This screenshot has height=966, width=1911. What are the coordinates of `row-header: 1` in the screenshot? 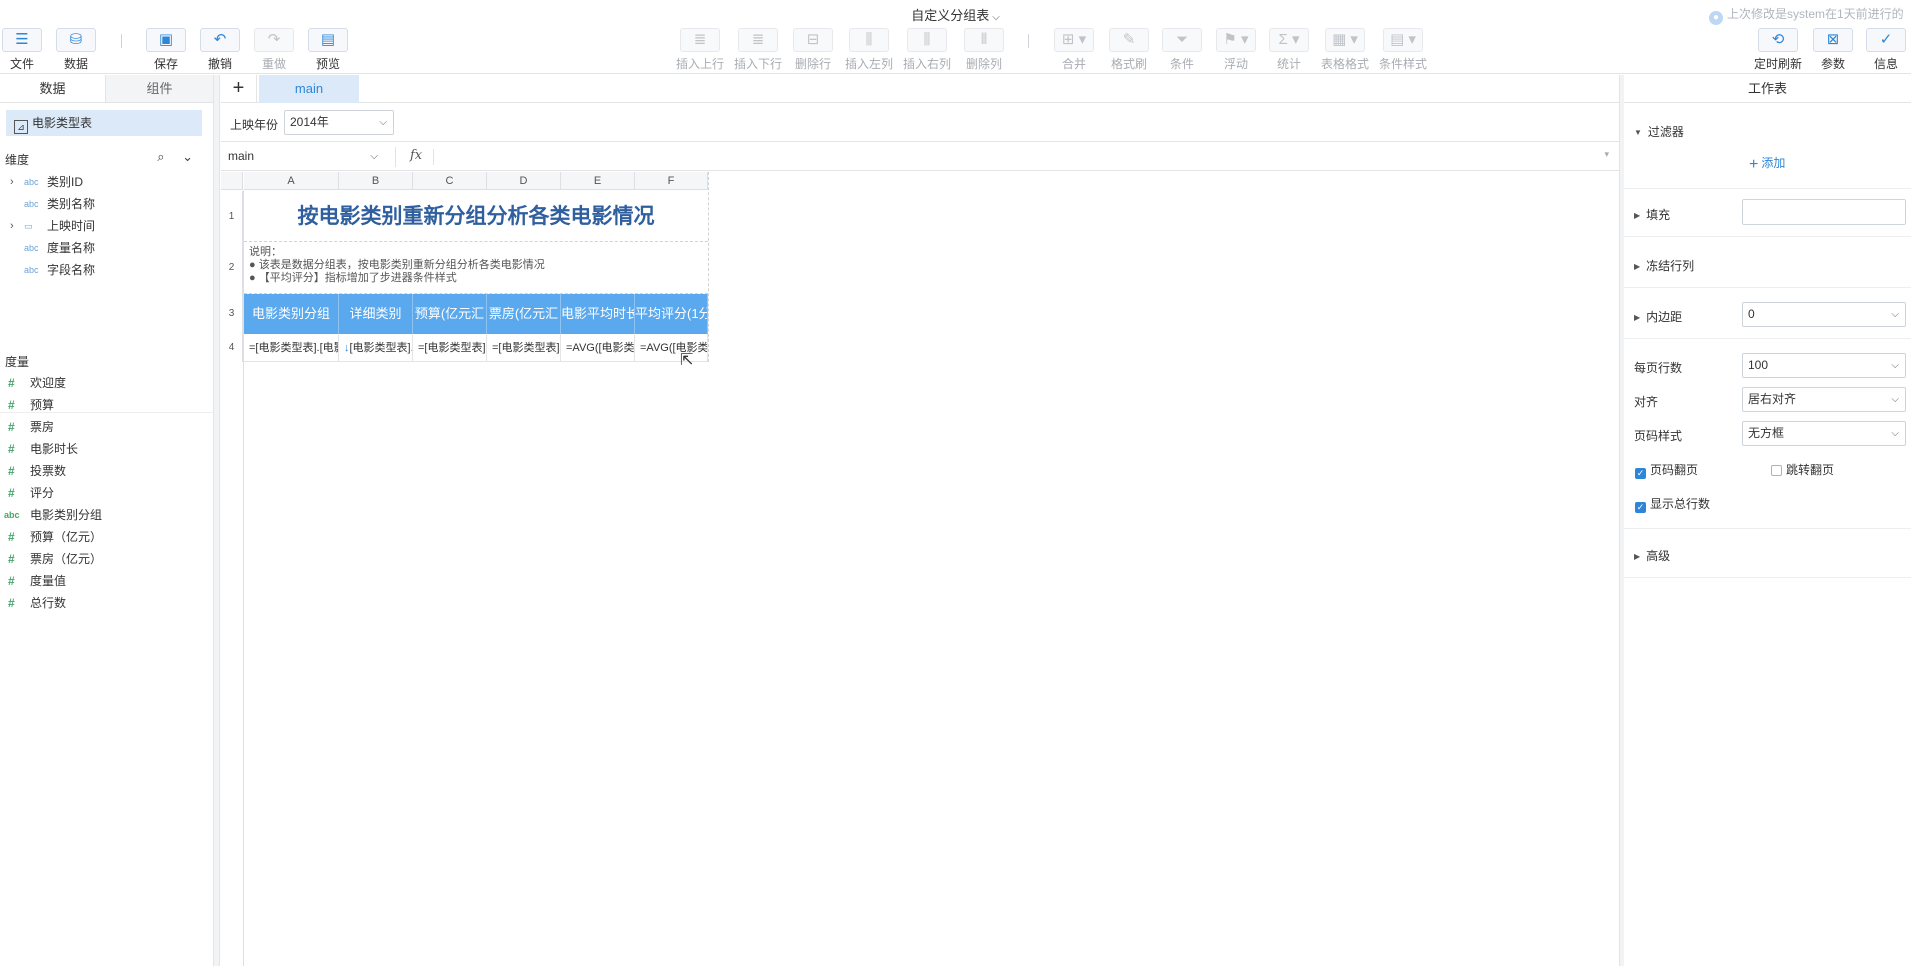 It's located at (232, 216).